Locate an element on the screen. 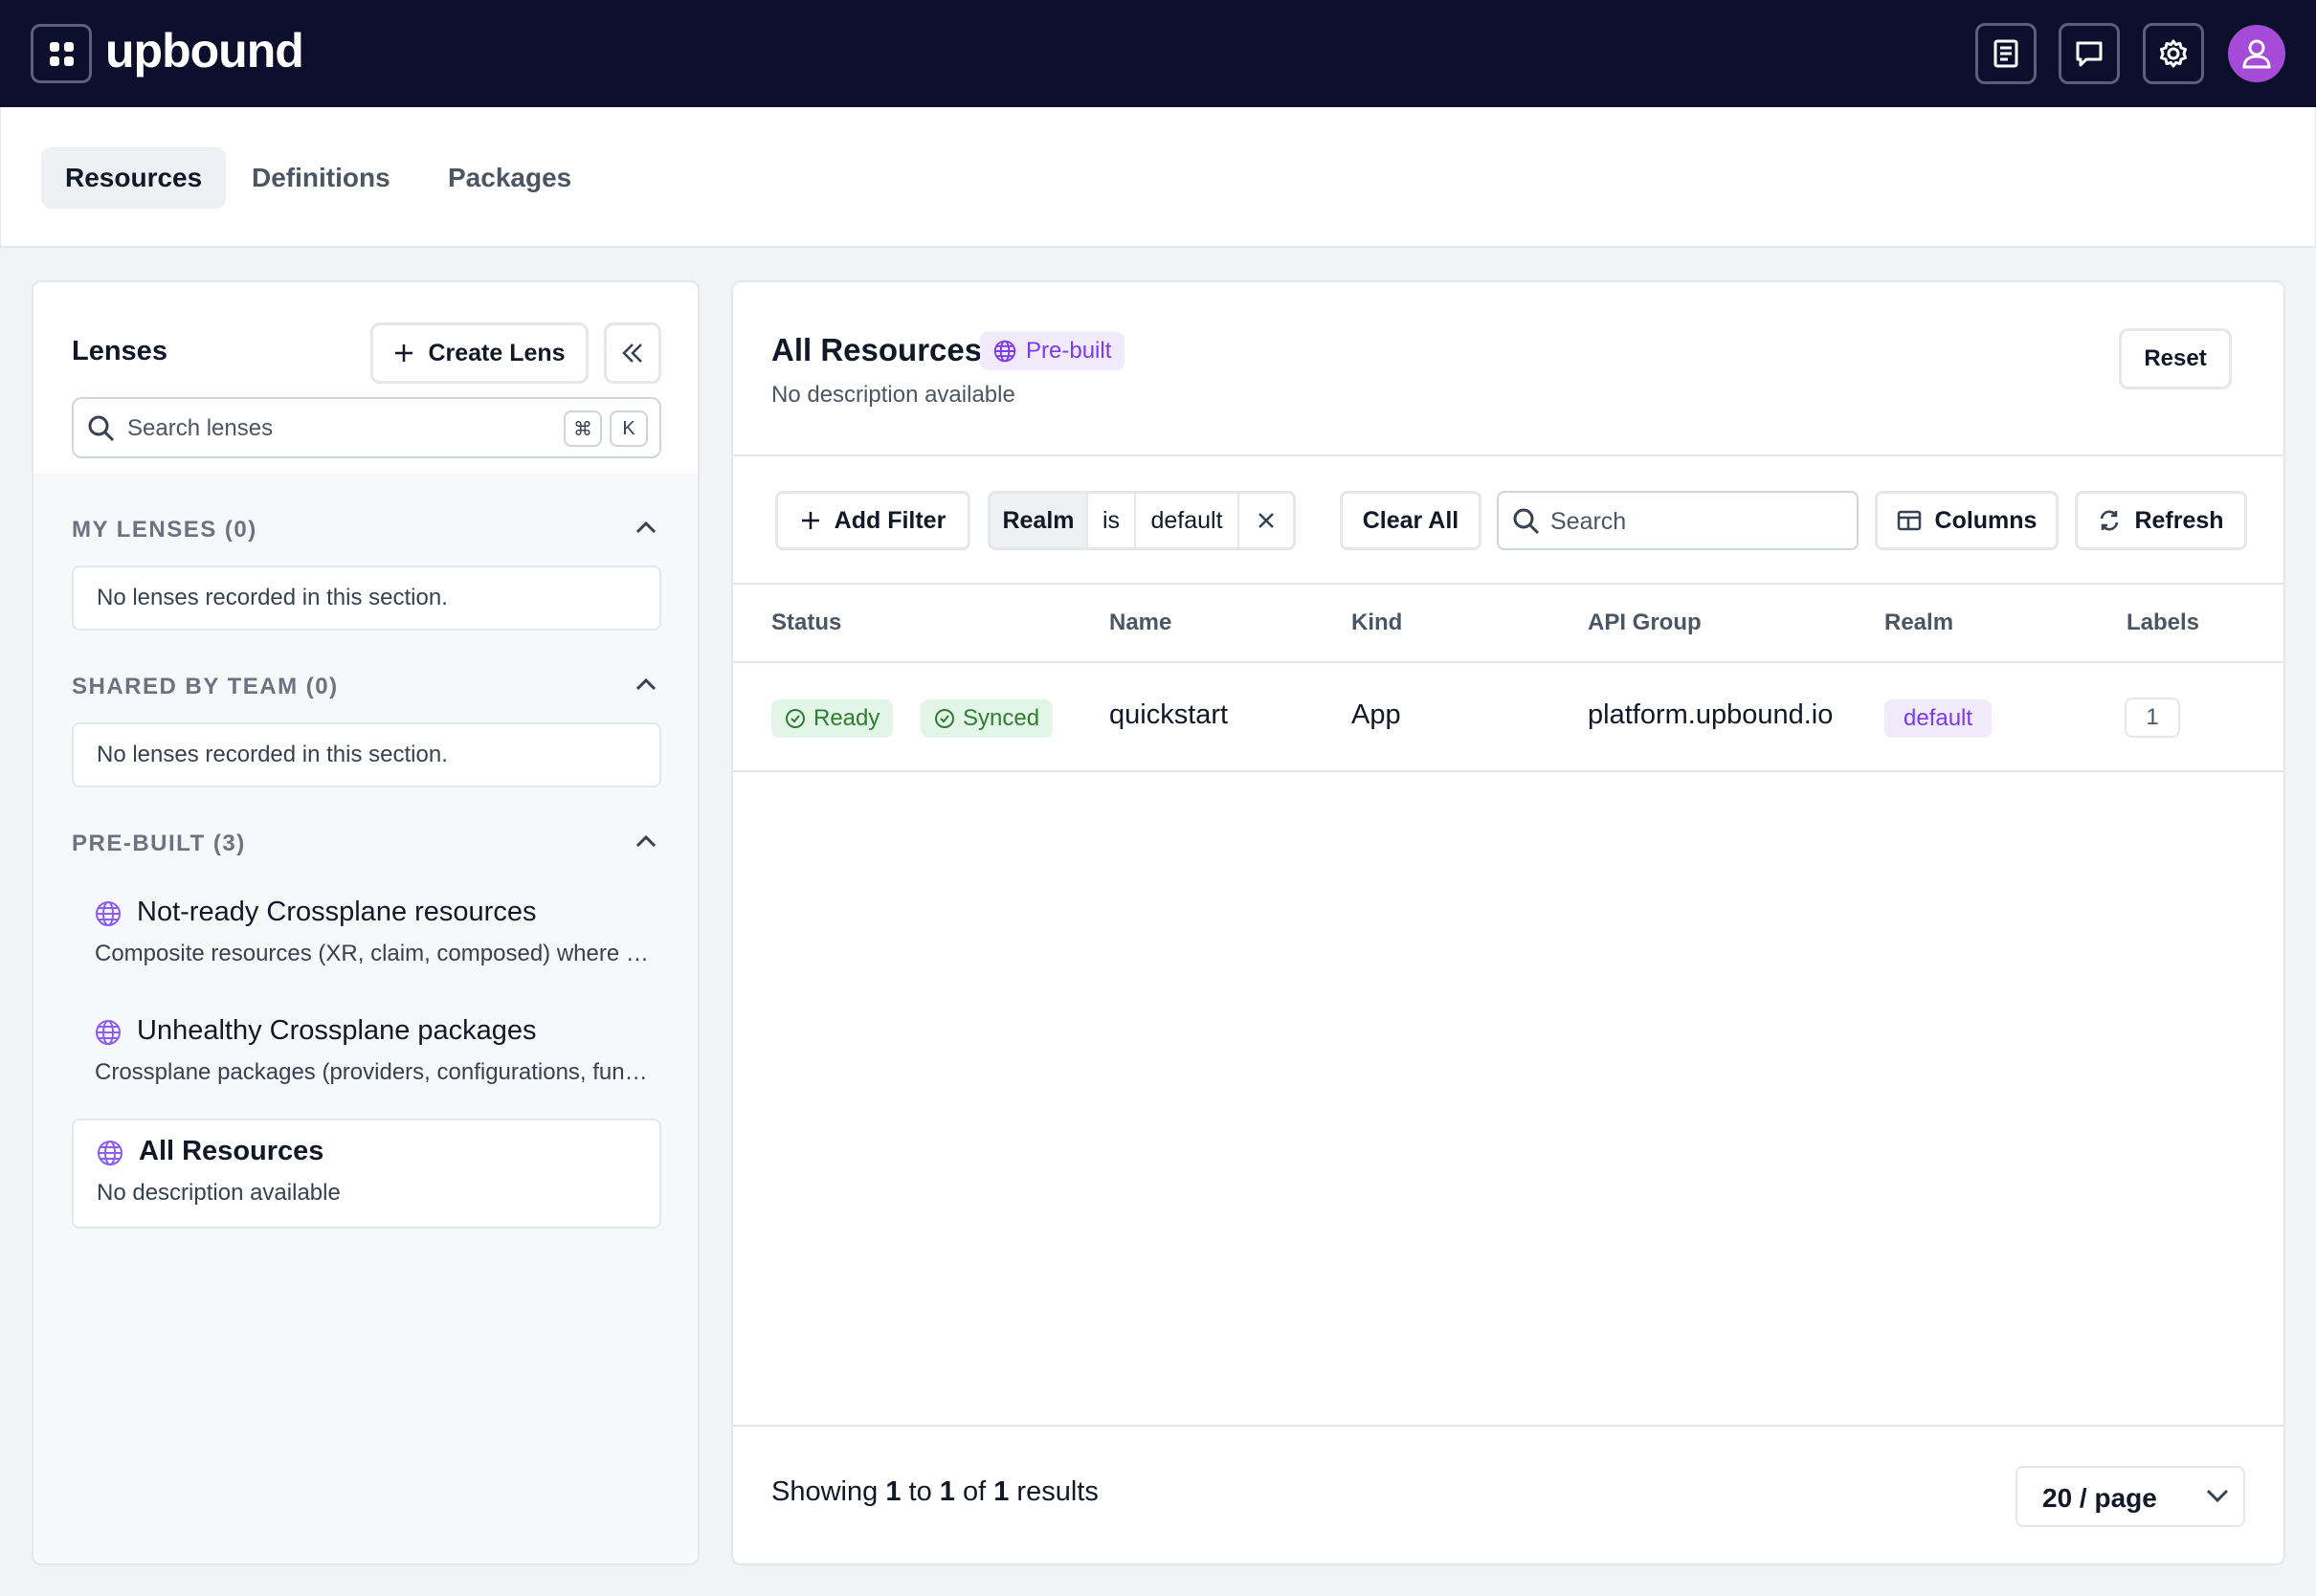 The height and width of the screenshot is (1596, 2316). labels-count-badge: 1 is located at coordinates (2152, 718).